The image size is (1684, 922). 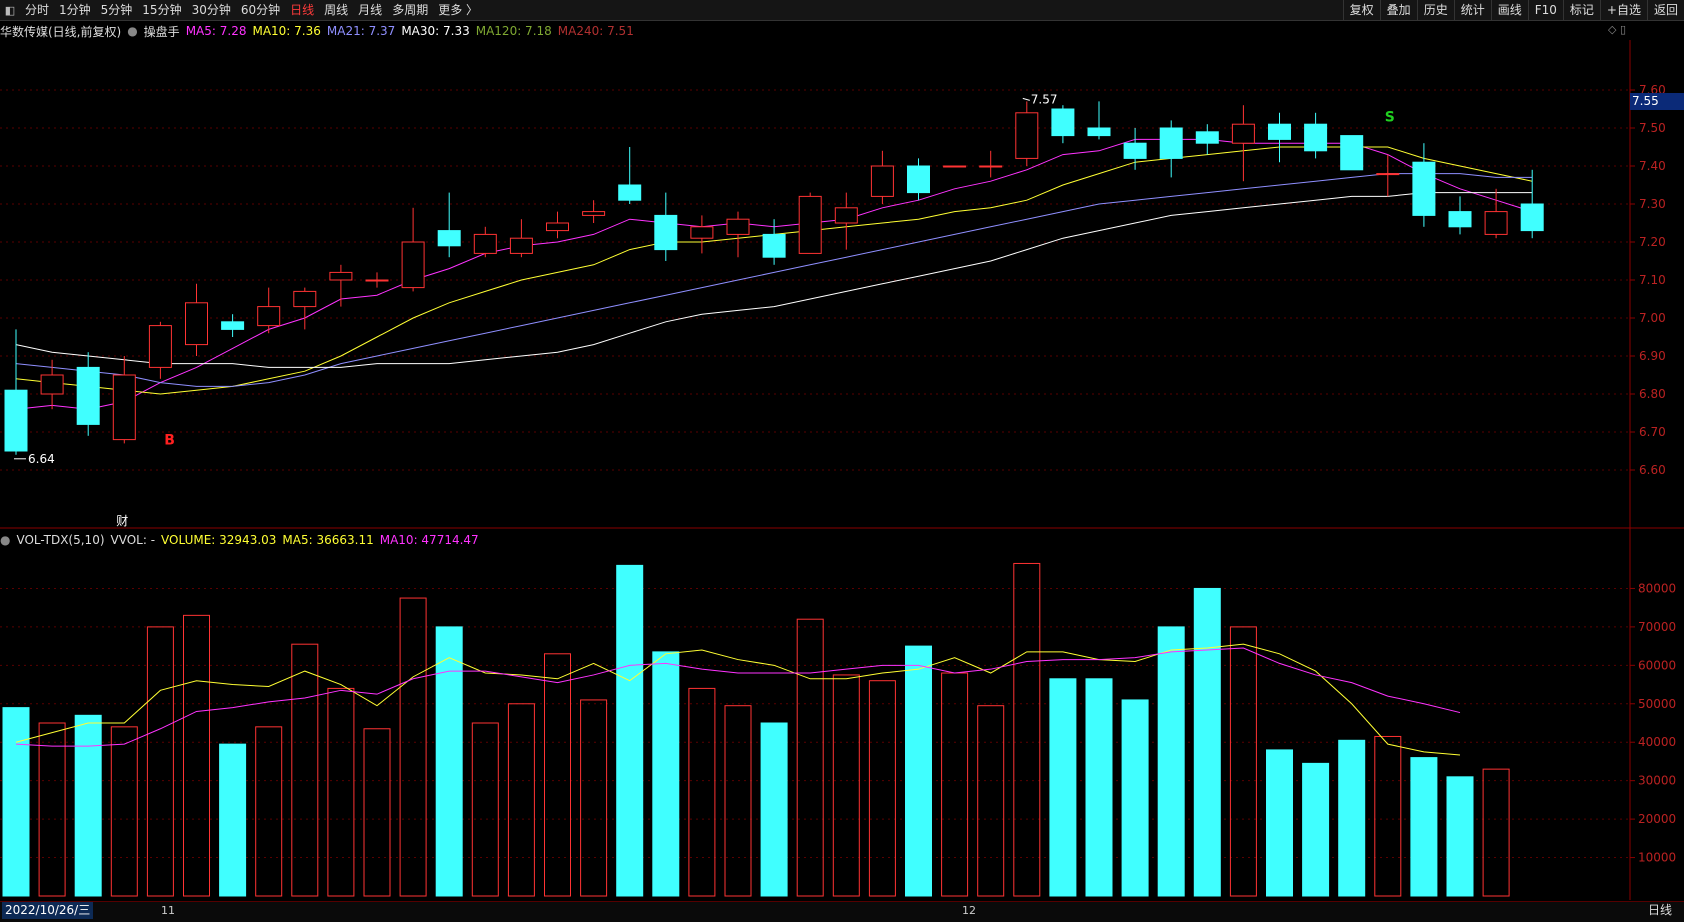 What do you see at coordinates (1652, 280) in the screenshot?
I see `price-tick-label: 7.10` at bounding box center [1652, 280].